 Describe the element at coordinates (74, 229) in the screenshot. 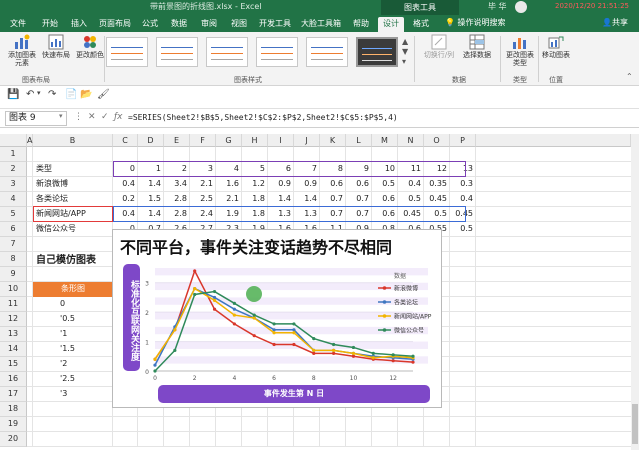

I see `row-label-cell: 微信公众号` at that location.